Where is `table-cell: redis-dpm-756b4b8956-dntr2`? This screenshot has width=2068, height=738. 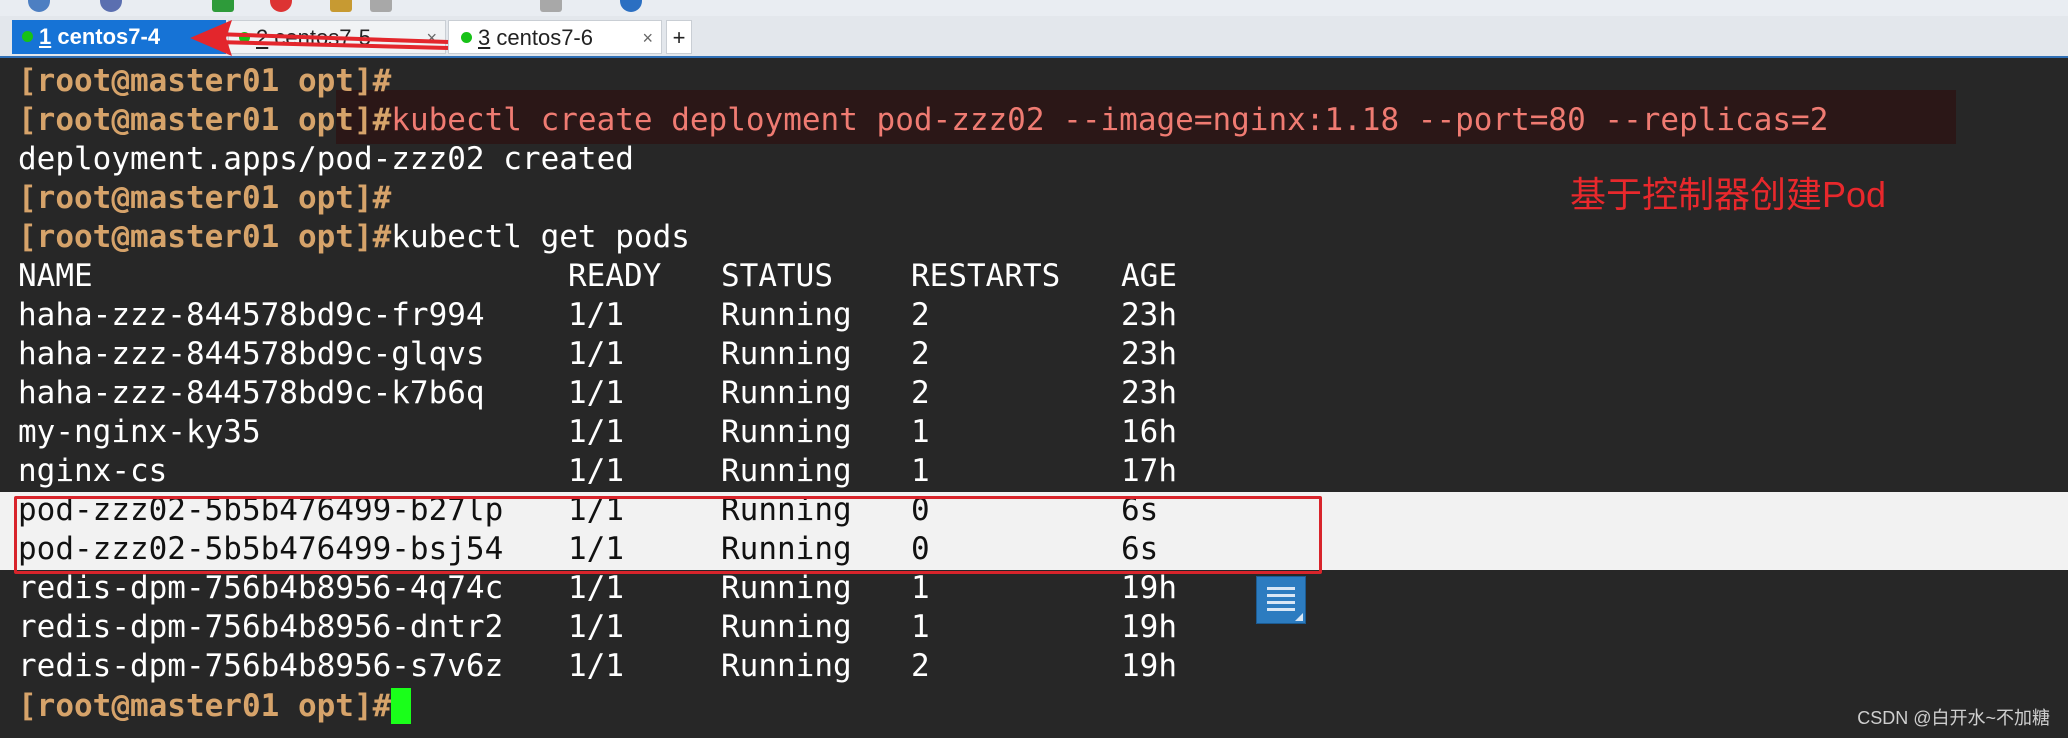 table-cell: redis-dpm-756b4b8956-dntr2 is located at coordinates (261, 627).